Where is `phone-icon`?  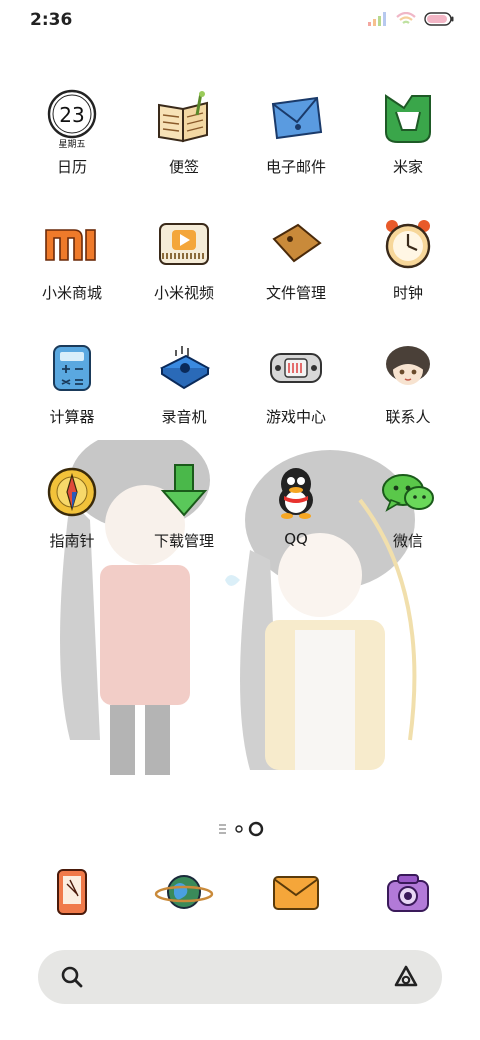 phone-icon is located at coordinates (72, 892).